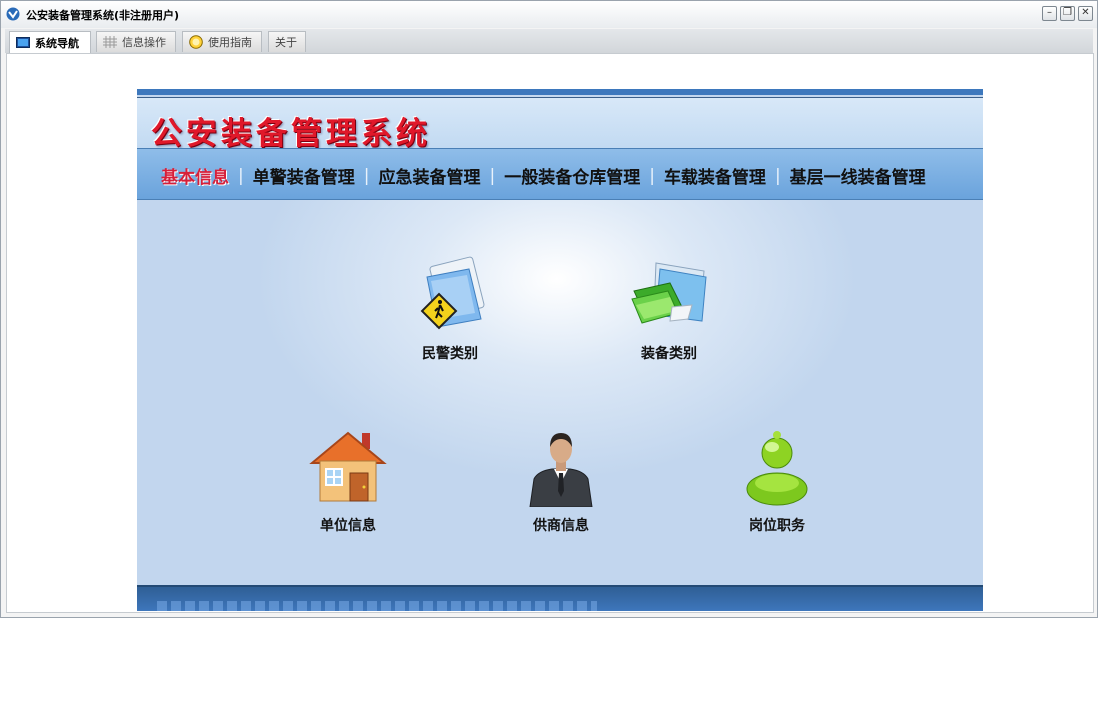 Image resolution: width=1098 pixels, height=716 pixels. Describe the element at coordinates (348, 526) in the screenshot. I see `tile-label: 单位信息` at that location.